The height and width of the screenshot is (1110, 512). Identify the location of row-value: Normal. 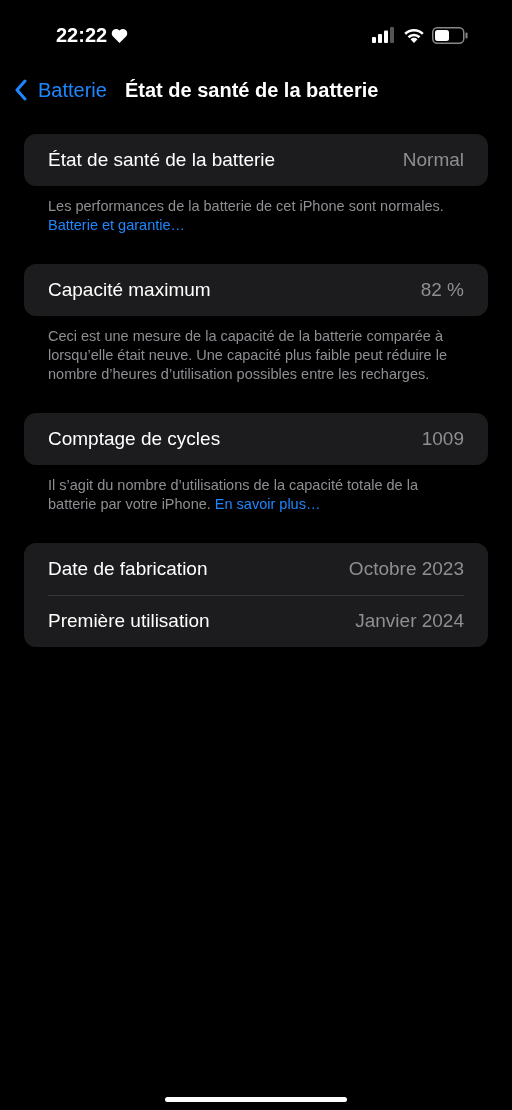
(433, 159).